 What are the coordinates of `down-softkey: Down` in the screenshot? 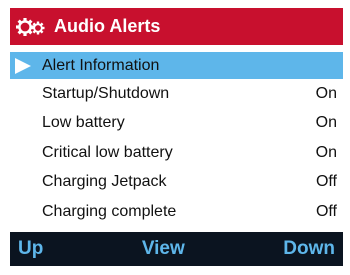 It's located at (309, 249).